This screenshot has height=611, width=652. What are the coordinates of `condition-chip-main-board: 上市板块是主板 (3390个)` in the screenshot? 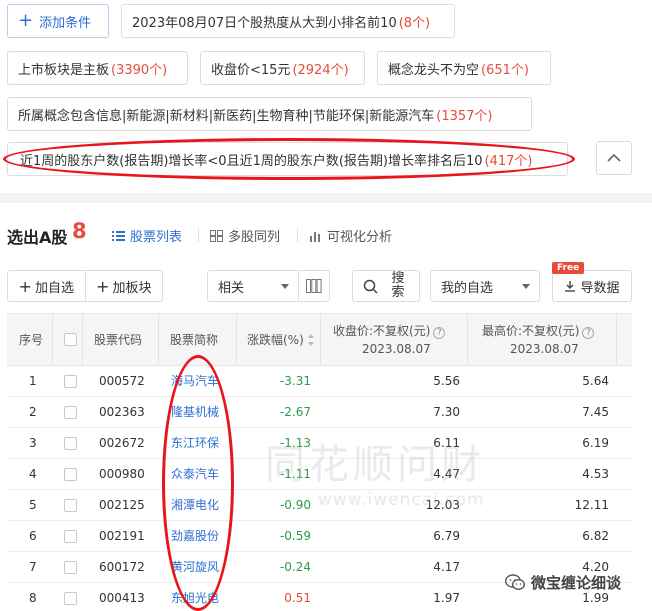 It's located at (97, 68).